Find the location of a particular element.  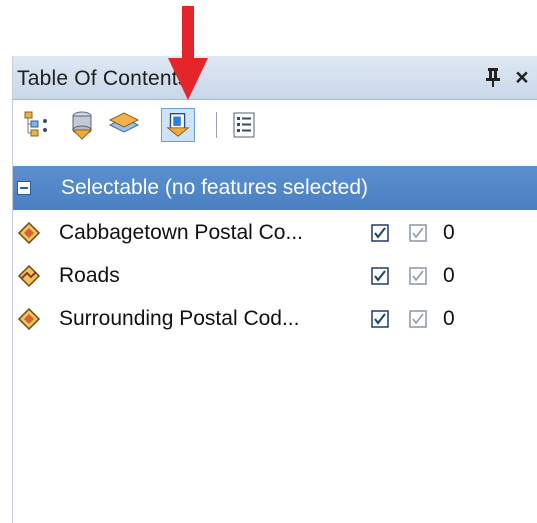

selection-layer-icon is located at coordinates (178, 125).